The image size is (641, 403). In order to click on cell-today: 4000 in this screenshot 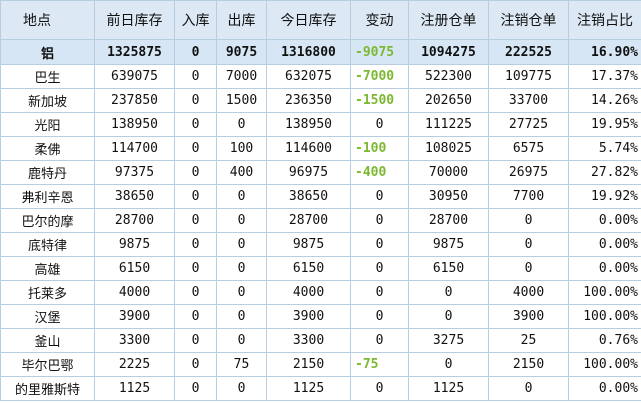, I will do `click(308, 292)`.